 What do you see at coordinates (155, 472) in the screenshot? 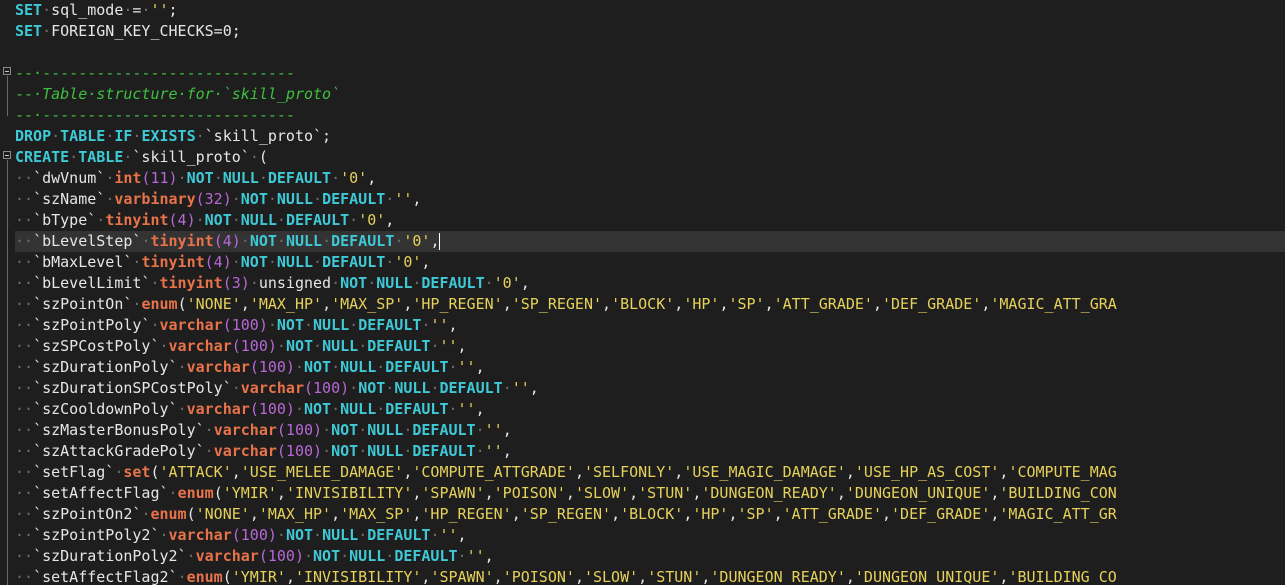
I see `text-token: (` at bounding box center [155, 472].